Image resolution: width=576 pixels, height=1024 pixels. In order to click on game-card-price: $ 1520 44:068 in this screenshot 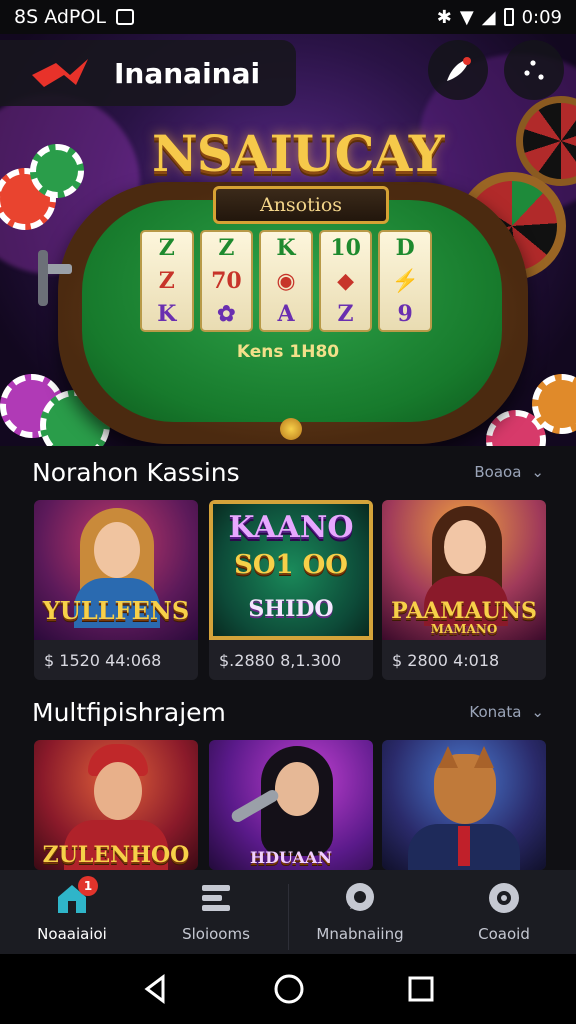, I will do `click(103, 660)`.